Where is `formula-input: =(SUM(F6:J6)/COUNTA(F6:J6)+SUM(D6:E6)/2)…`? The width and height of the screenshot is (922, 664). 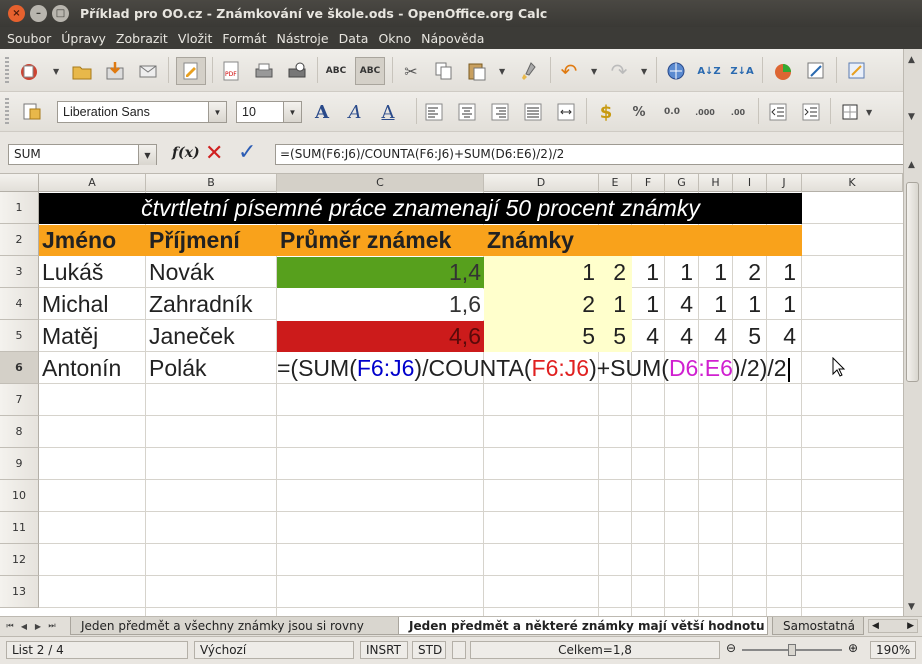 formula-input: =(SUM(F6:J6)/COUNTA(F6:J6)+SUM(D6:E6)/2)… is located at coordinates (595, 154).